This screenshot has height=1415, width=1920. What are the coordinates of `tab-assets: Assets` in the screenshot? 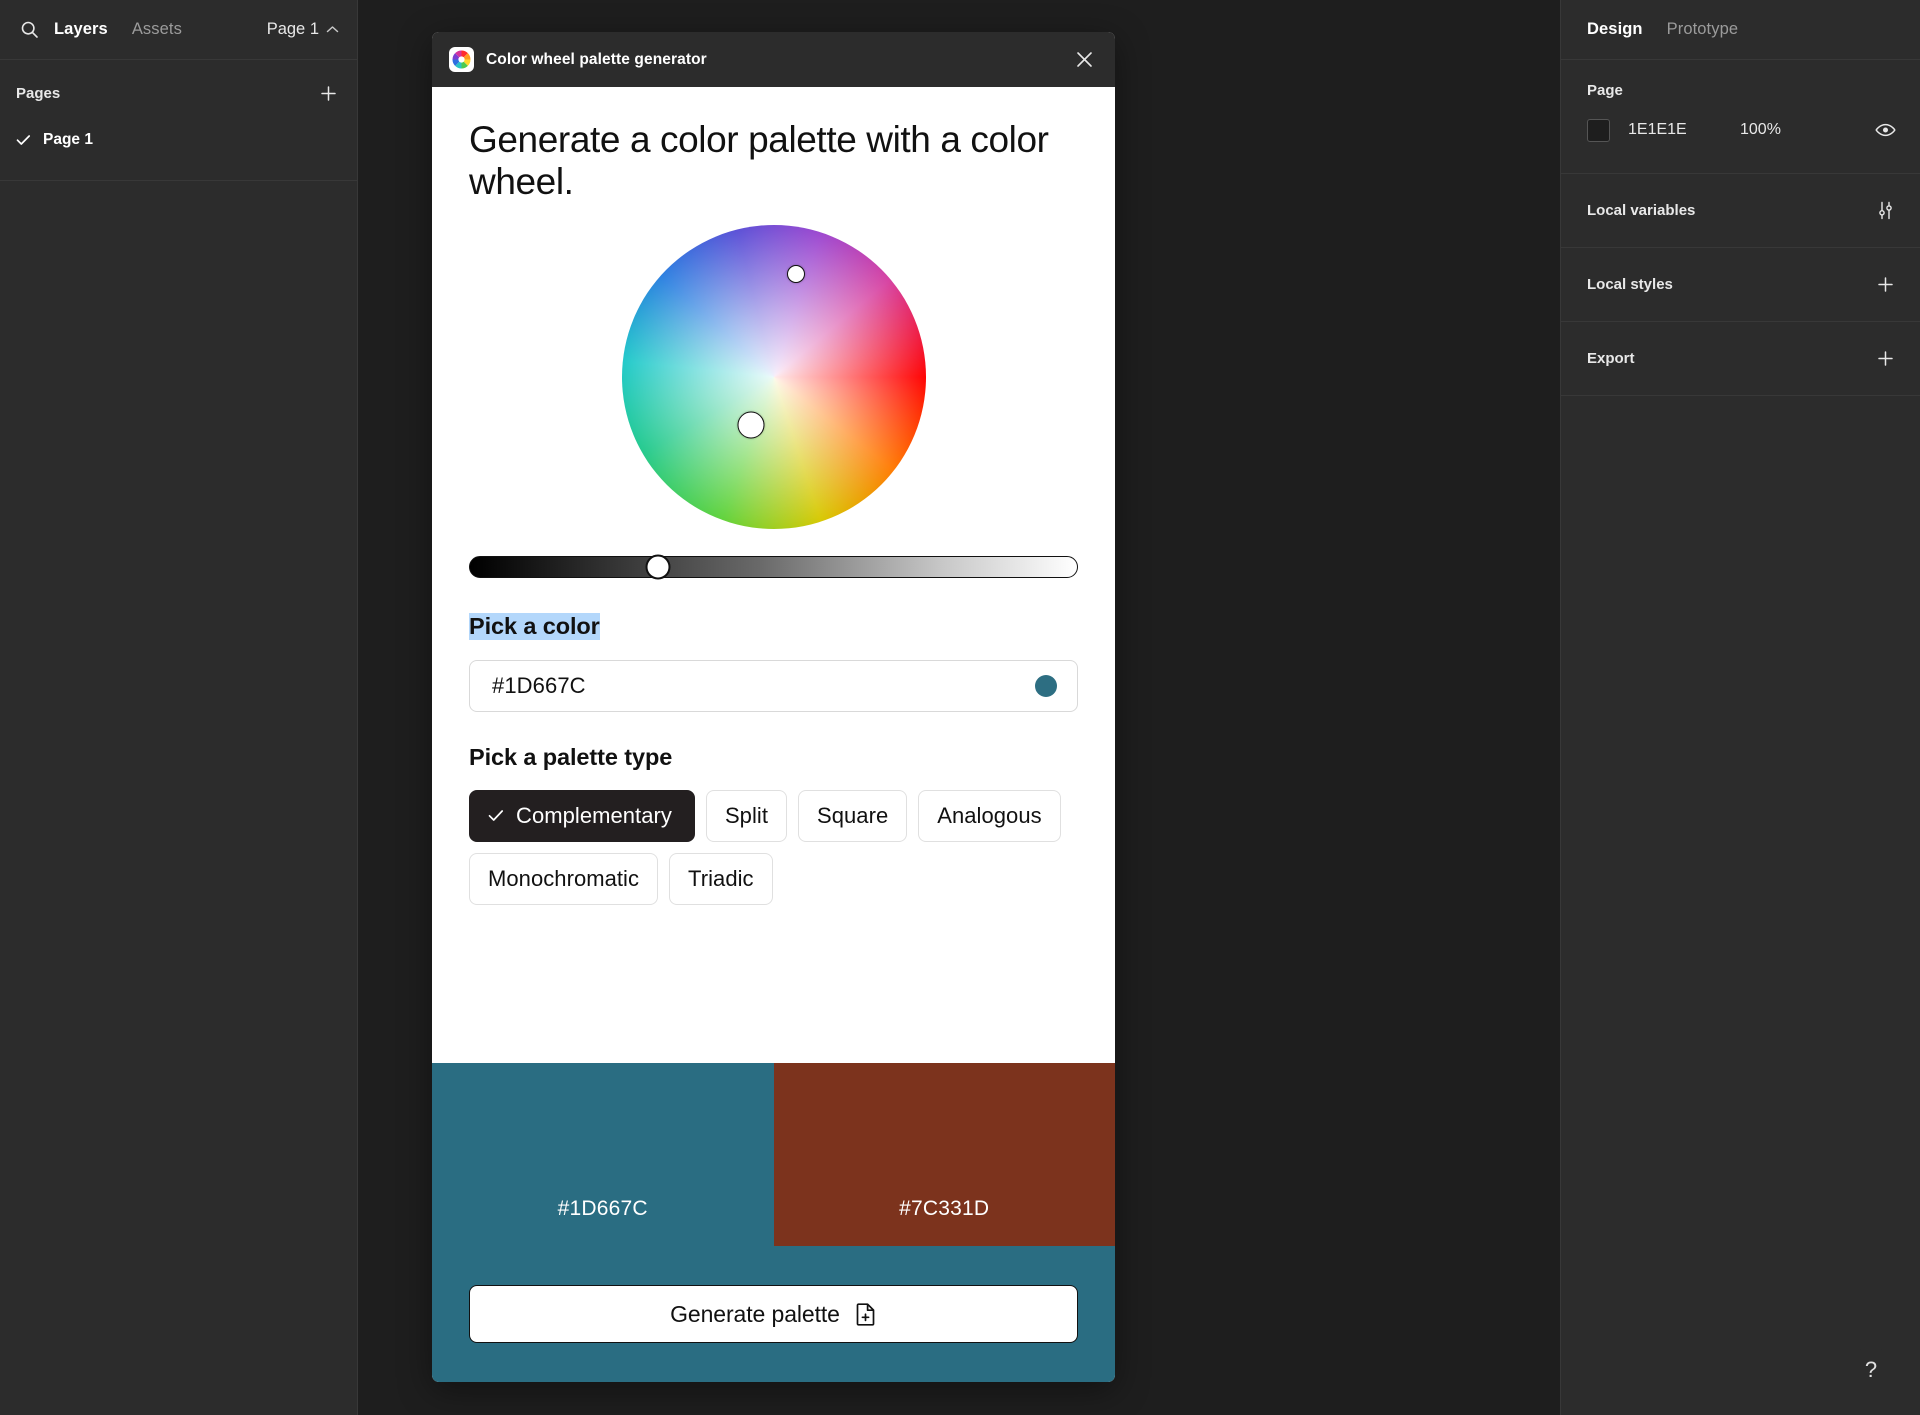 It's located at (157, 29).